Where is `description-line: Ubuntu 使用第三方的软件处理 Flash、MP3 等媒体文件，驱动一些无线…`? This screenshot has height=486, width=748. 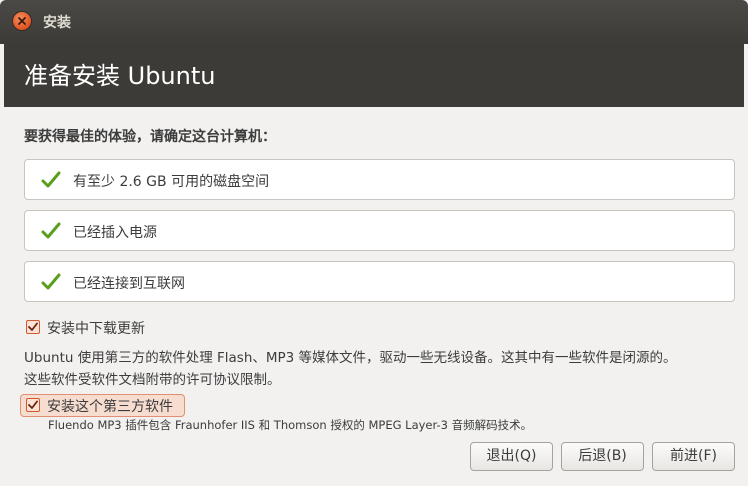 description-line: Ubuntu 使用第三方的软件处理 Flash、MP3 等媒体文件，驱动一些无线… is located at coordinates (350, 358).